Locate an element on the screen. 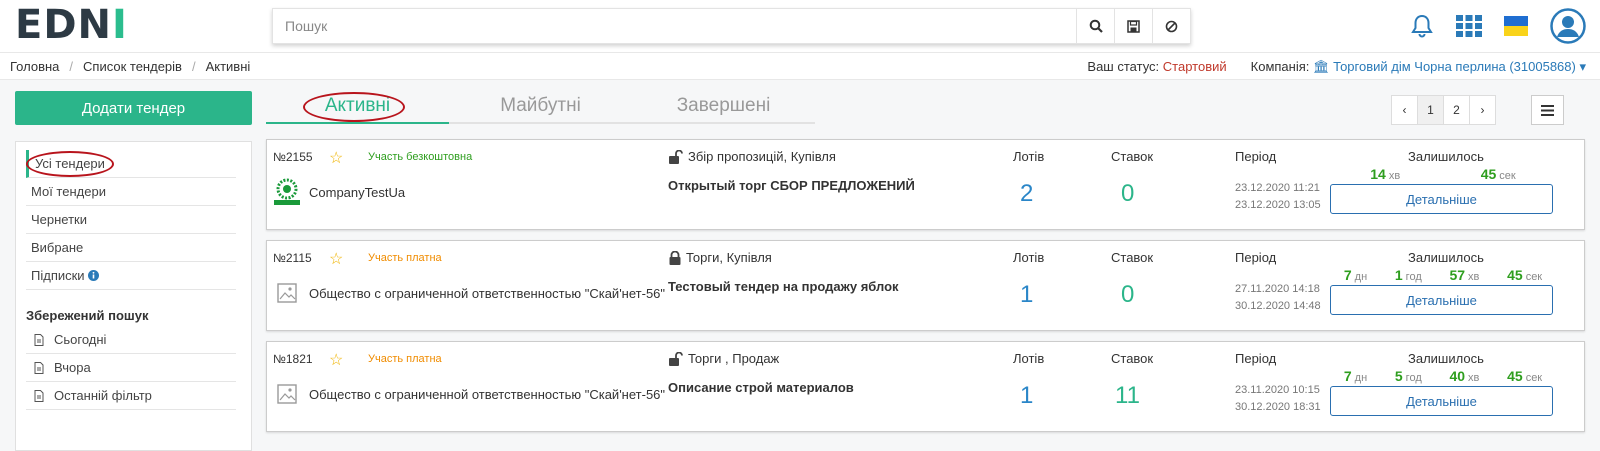 The image size is (1600, 451). top-bar: ED N I is located at coordinates (800, 26).